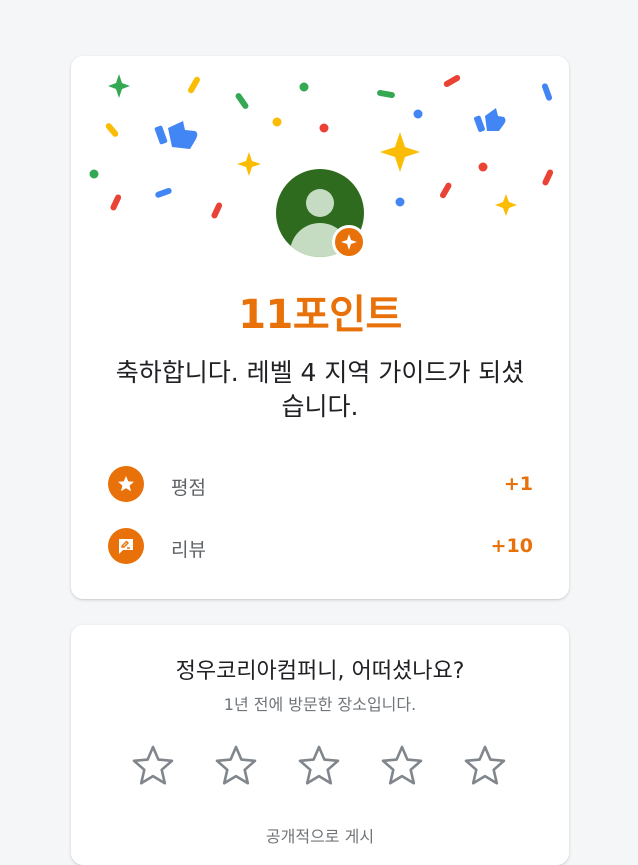  I want to click on review-icon, so click(126, 546).